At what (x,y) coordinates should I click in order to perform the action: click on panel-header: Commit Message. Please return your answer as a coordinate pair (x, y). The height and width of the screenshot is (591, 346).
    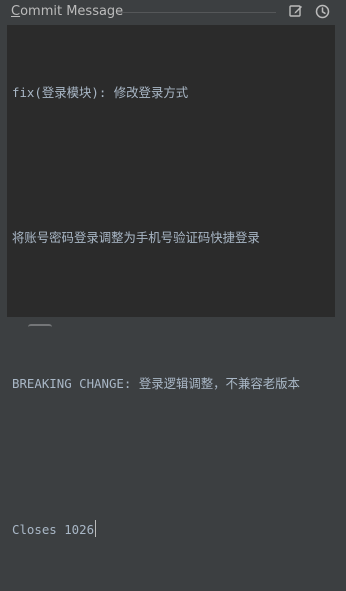
    Looking at the image, I should click on (173, 12).